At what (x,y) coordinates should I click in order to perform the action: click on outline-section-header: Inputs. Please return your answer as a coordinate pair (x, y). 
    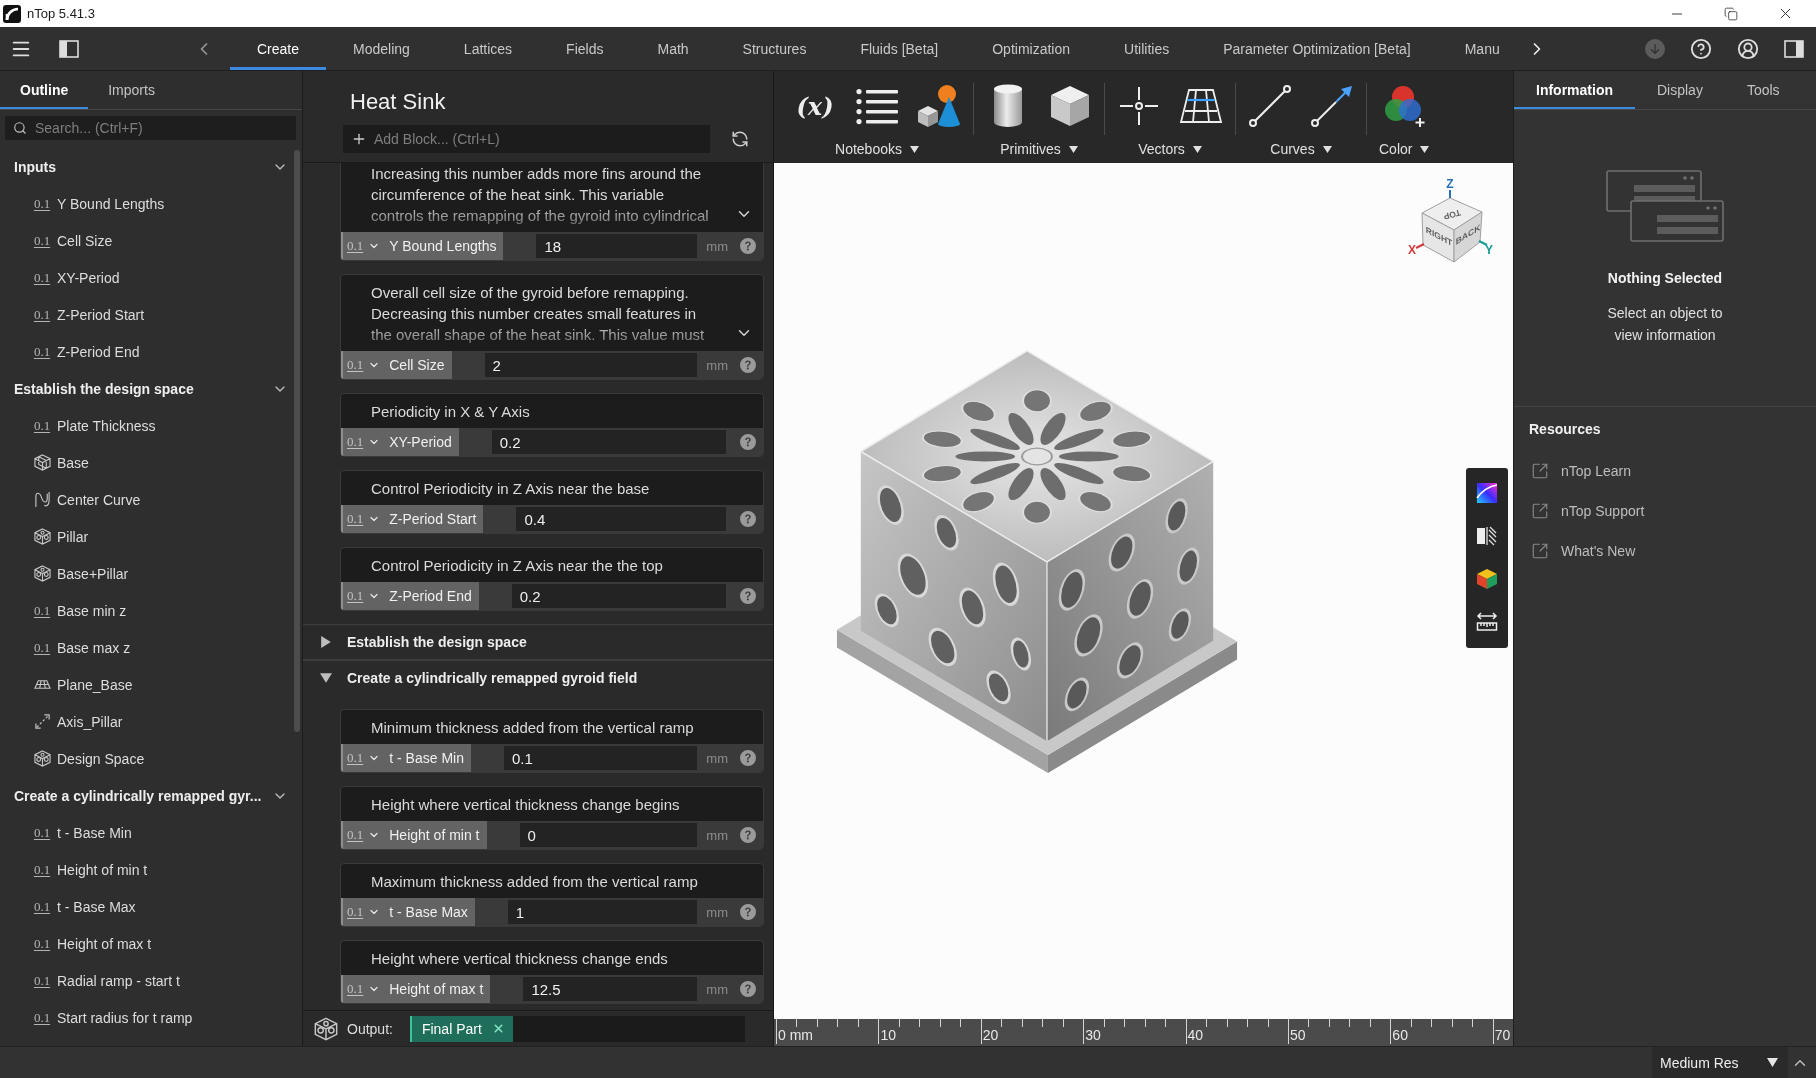
    Looking at the image, I should click on (146, 166).